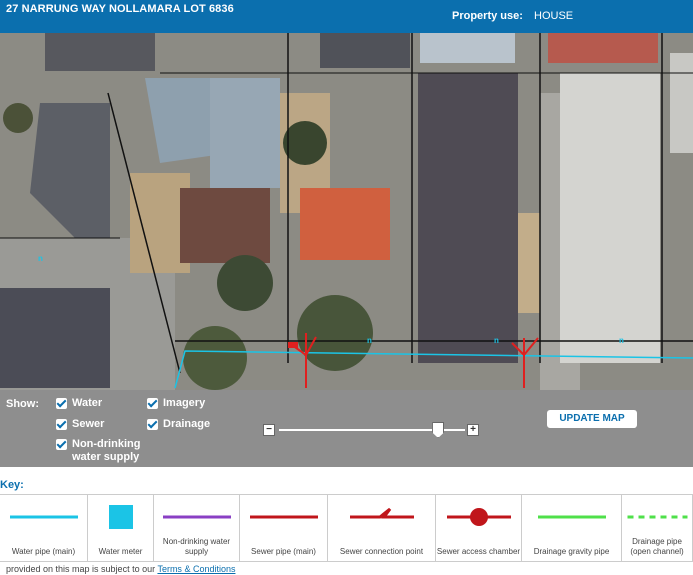  What do you see at coordinates (197, 528) in the screenshot?
I see `key-item: Non-drinking water supply` at bounding box center [197, 528].